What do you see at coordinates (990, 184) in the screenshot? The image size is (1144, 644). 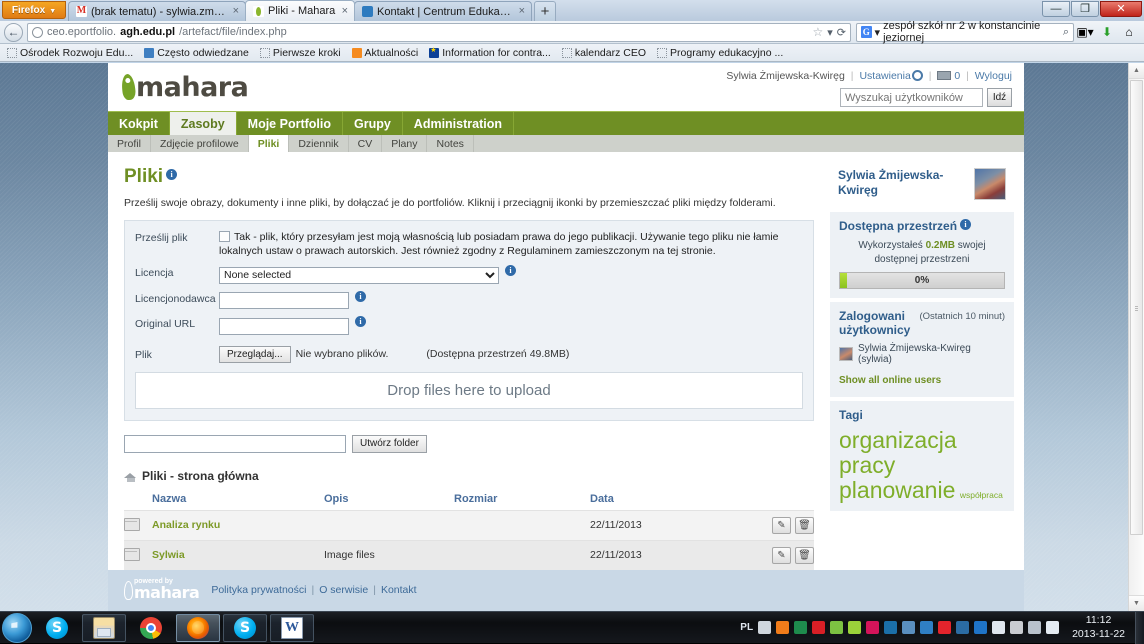 I see `avatar` at bounding box center [990, 184].